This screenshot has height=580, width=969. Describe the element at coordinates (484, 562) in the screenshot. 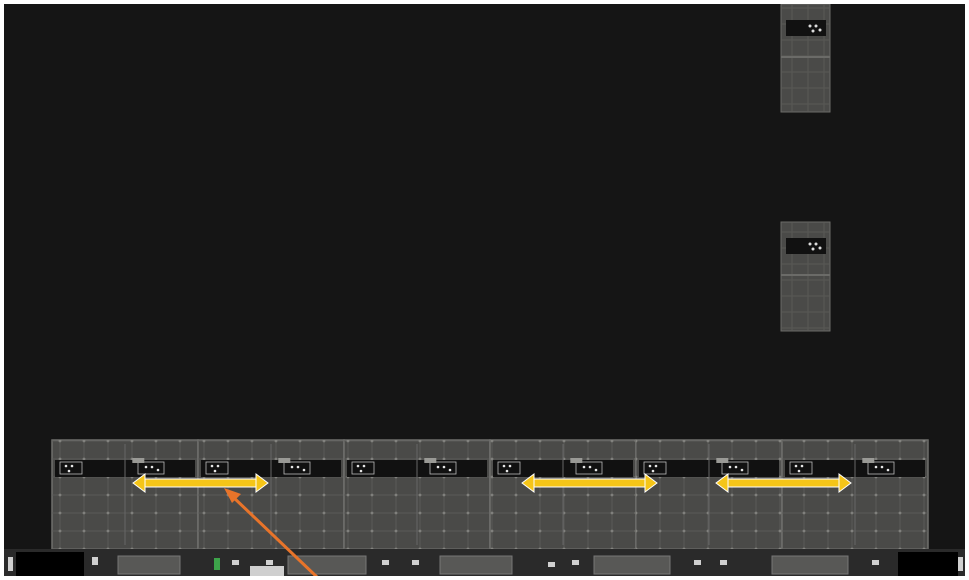

I see `mounting-rail` at that location.